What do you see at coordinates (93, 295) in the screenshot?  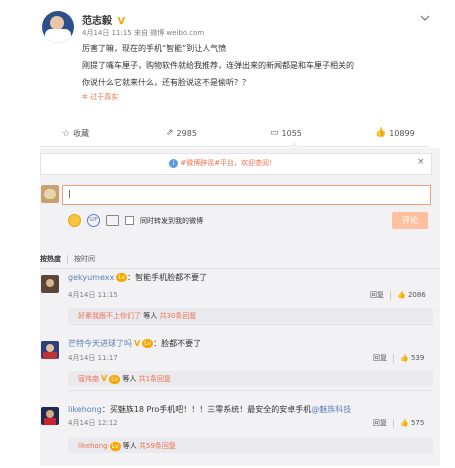 I see `comment-time: 4月14日 11:15` at bounding box center [93, 295].